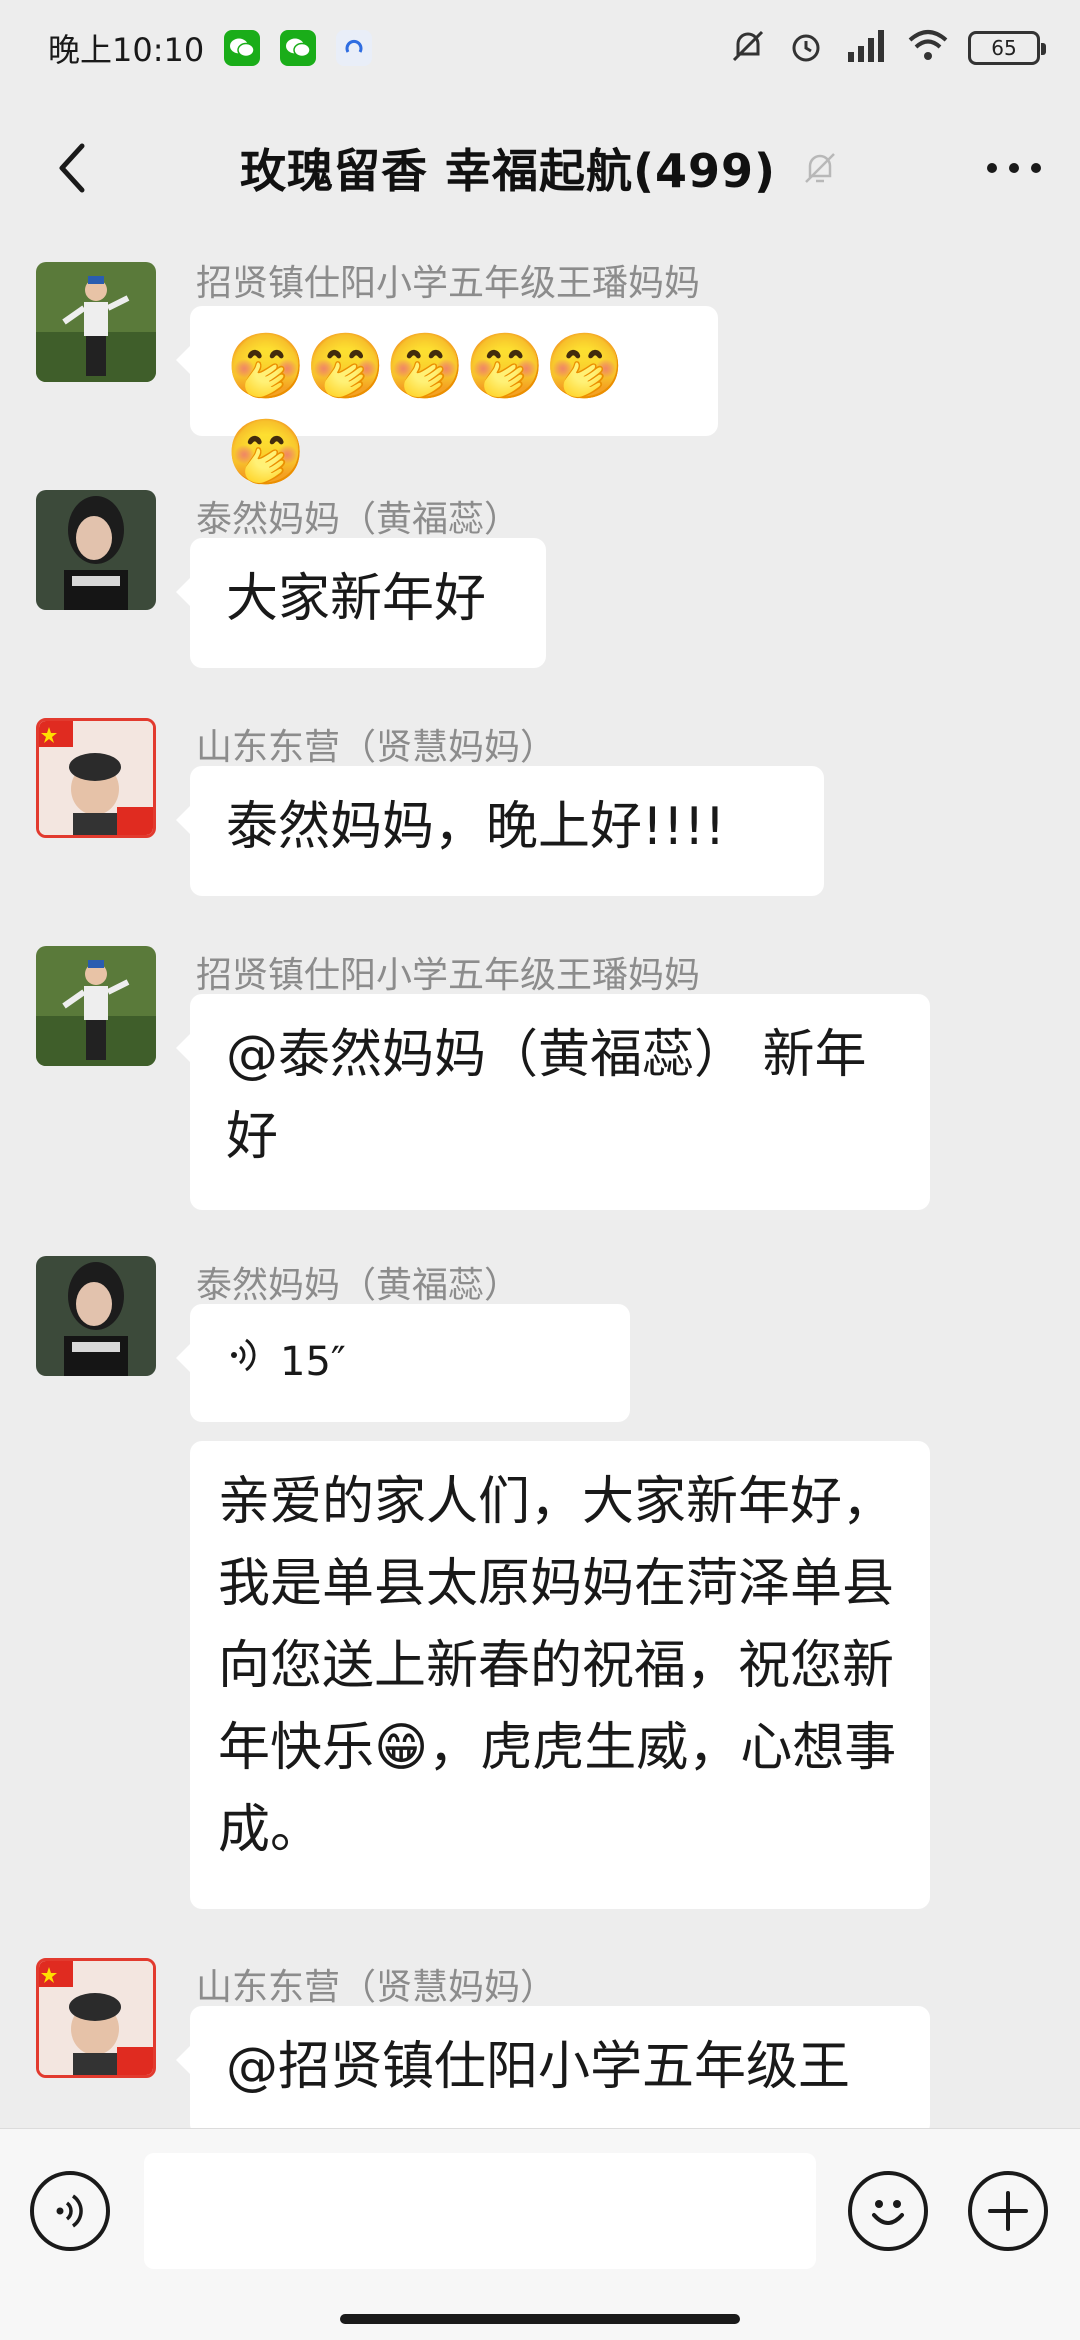  I want to click on back-button, so click(72, 168).